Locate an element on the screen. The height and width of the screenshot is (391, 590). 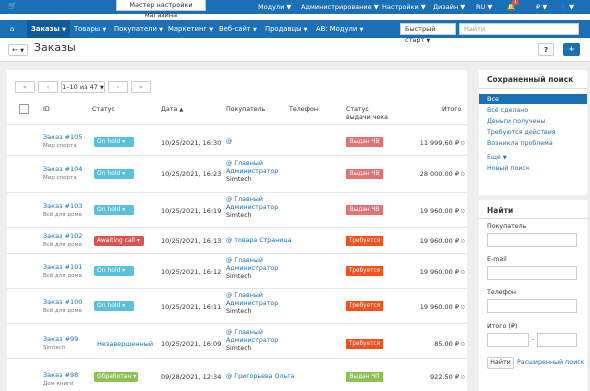
total-to-input is located at coordinates (557, 340).